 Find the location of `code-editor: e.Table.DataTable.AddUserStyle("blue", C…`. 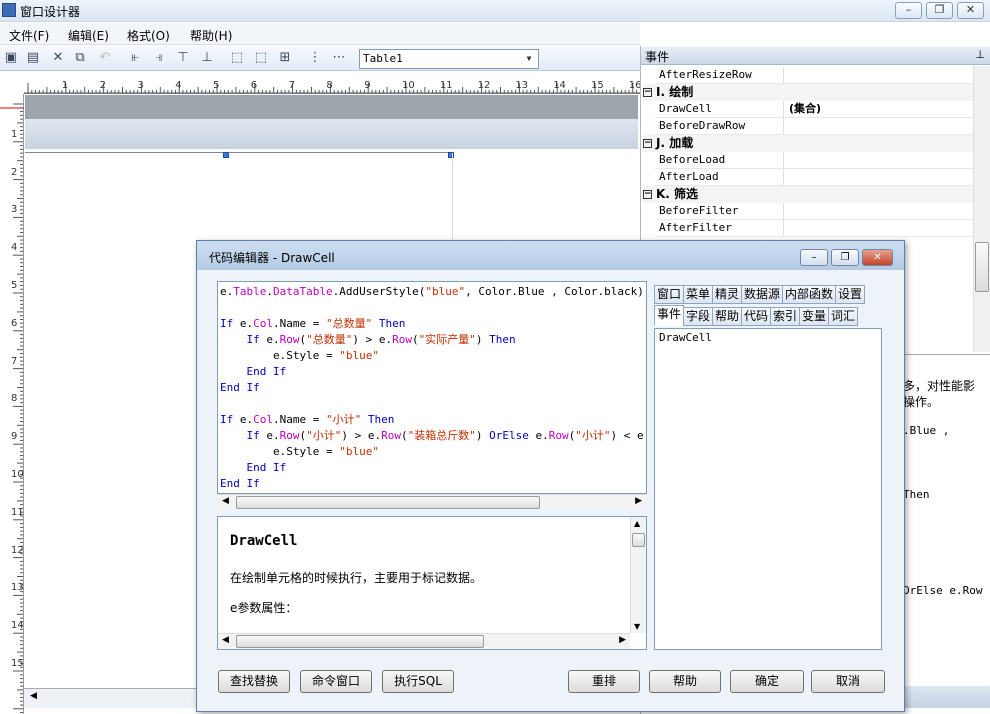

code-editor: e.Table.DataTable.AddUserStyle("blue", C… is located at coordinates (432, 387).